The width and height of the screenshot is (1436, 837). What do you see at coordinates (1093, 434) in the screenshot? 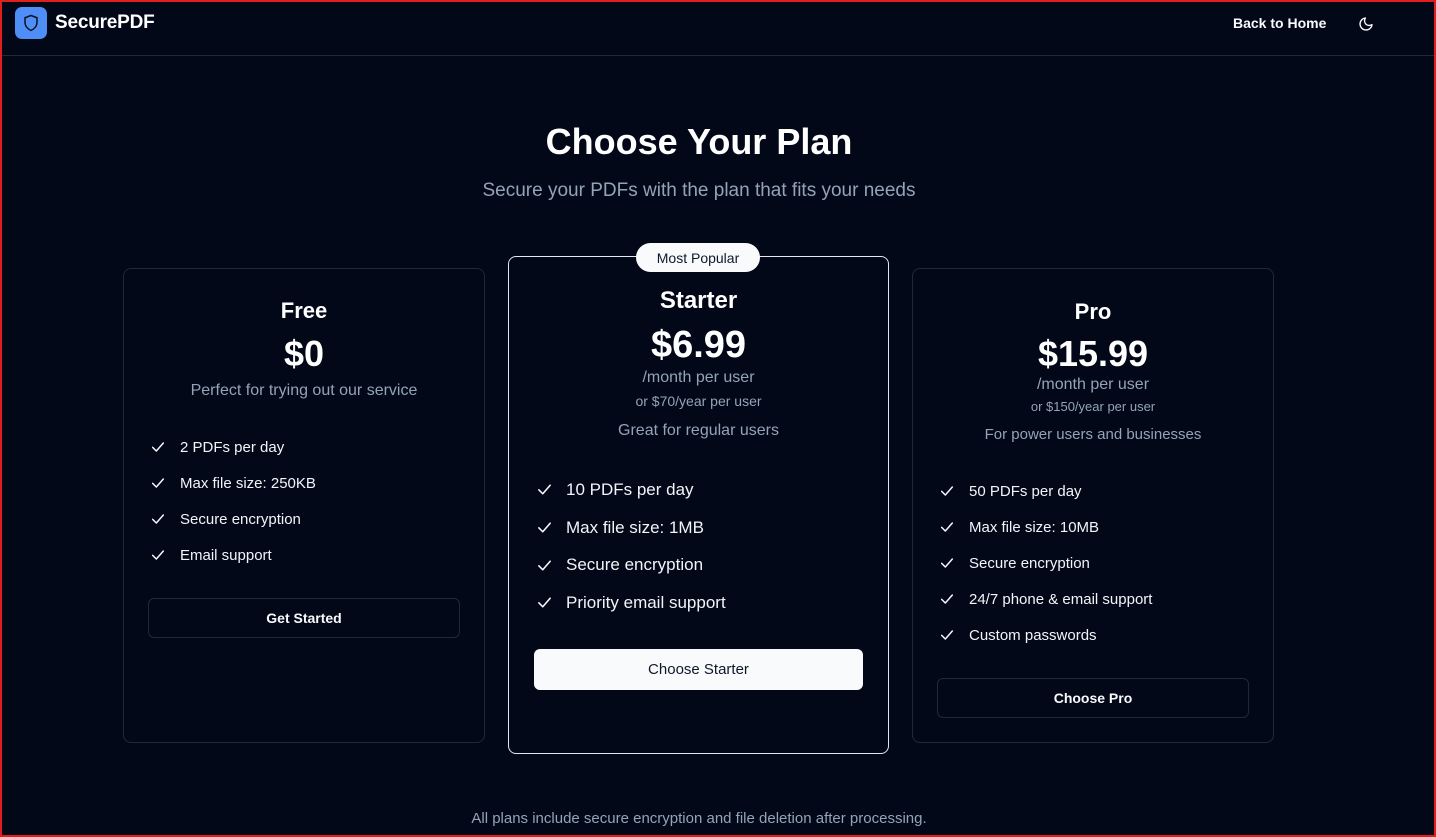
I see `plan-description: For power users and businesses` at bounding box center [1093, 434].